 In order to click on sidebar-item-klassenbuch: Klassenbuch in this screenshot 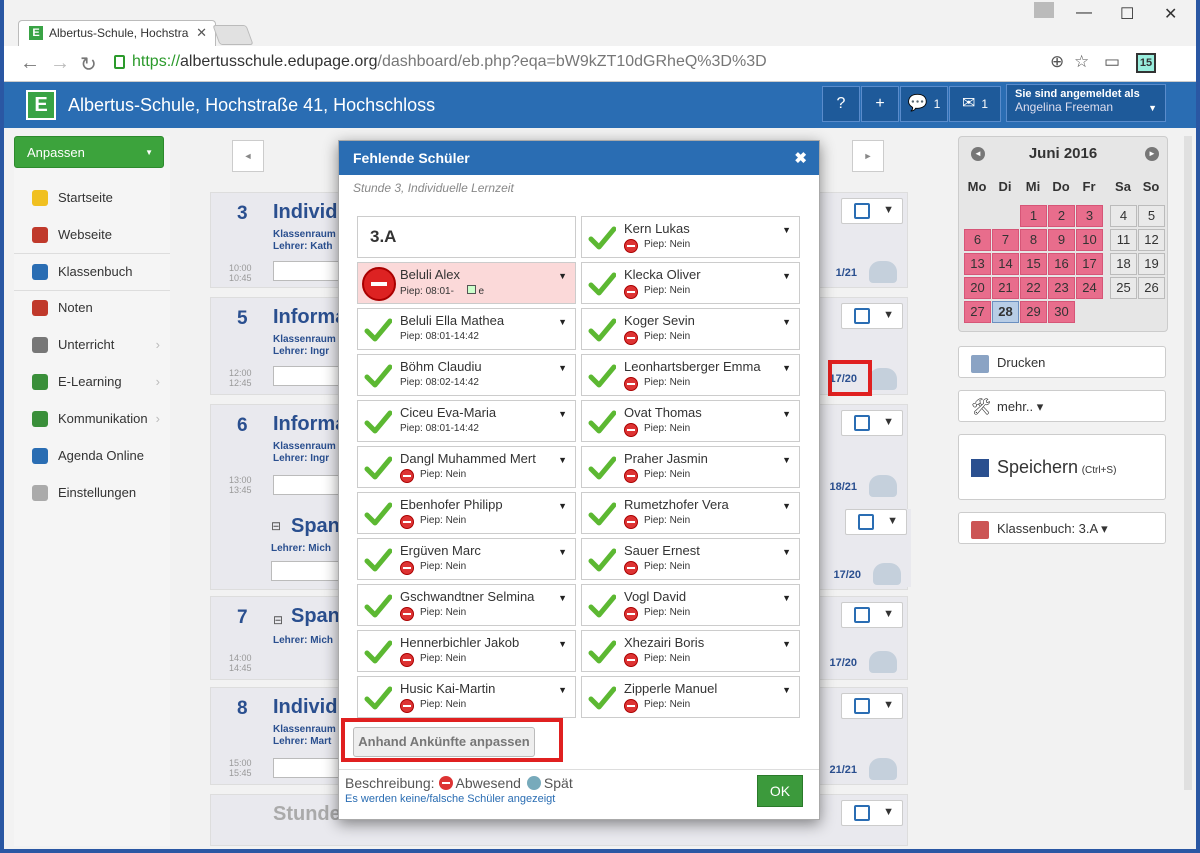, I will do `click(92, 272)`.